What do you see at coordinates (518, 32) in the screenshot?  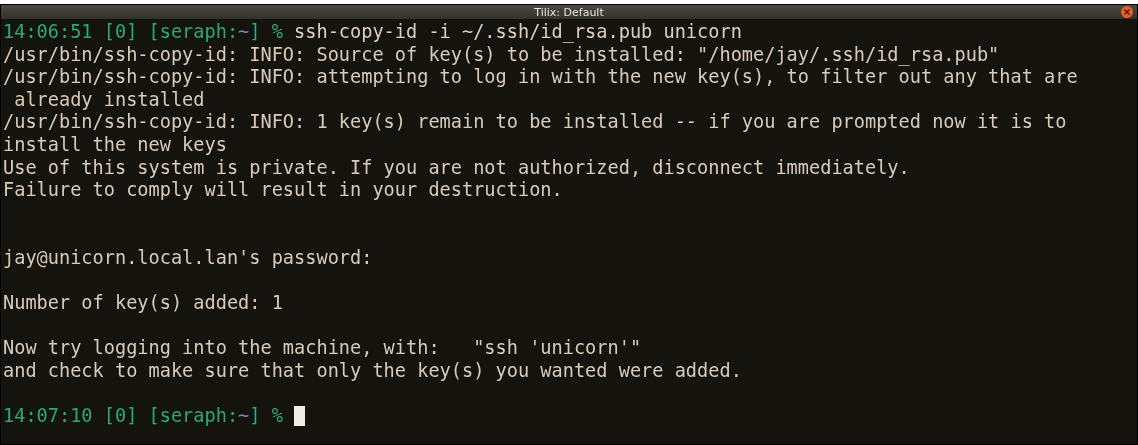 I see `command-text: ssh-copy-id -i ~/.ssh/id_rsa.pub unicorn` at bounding box center [518, 32].